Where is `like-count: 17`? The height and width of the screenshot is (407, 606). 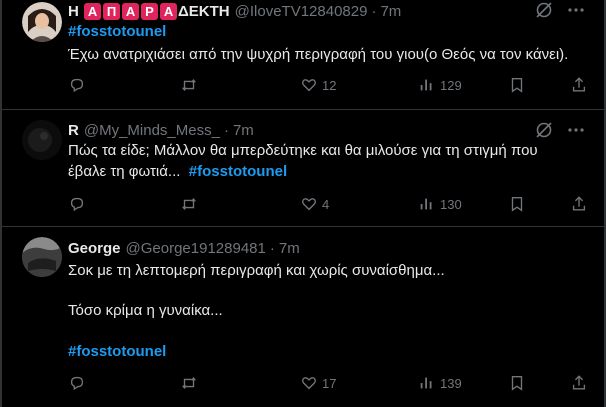
like-count: 17 is located at coordinates (329, 383).